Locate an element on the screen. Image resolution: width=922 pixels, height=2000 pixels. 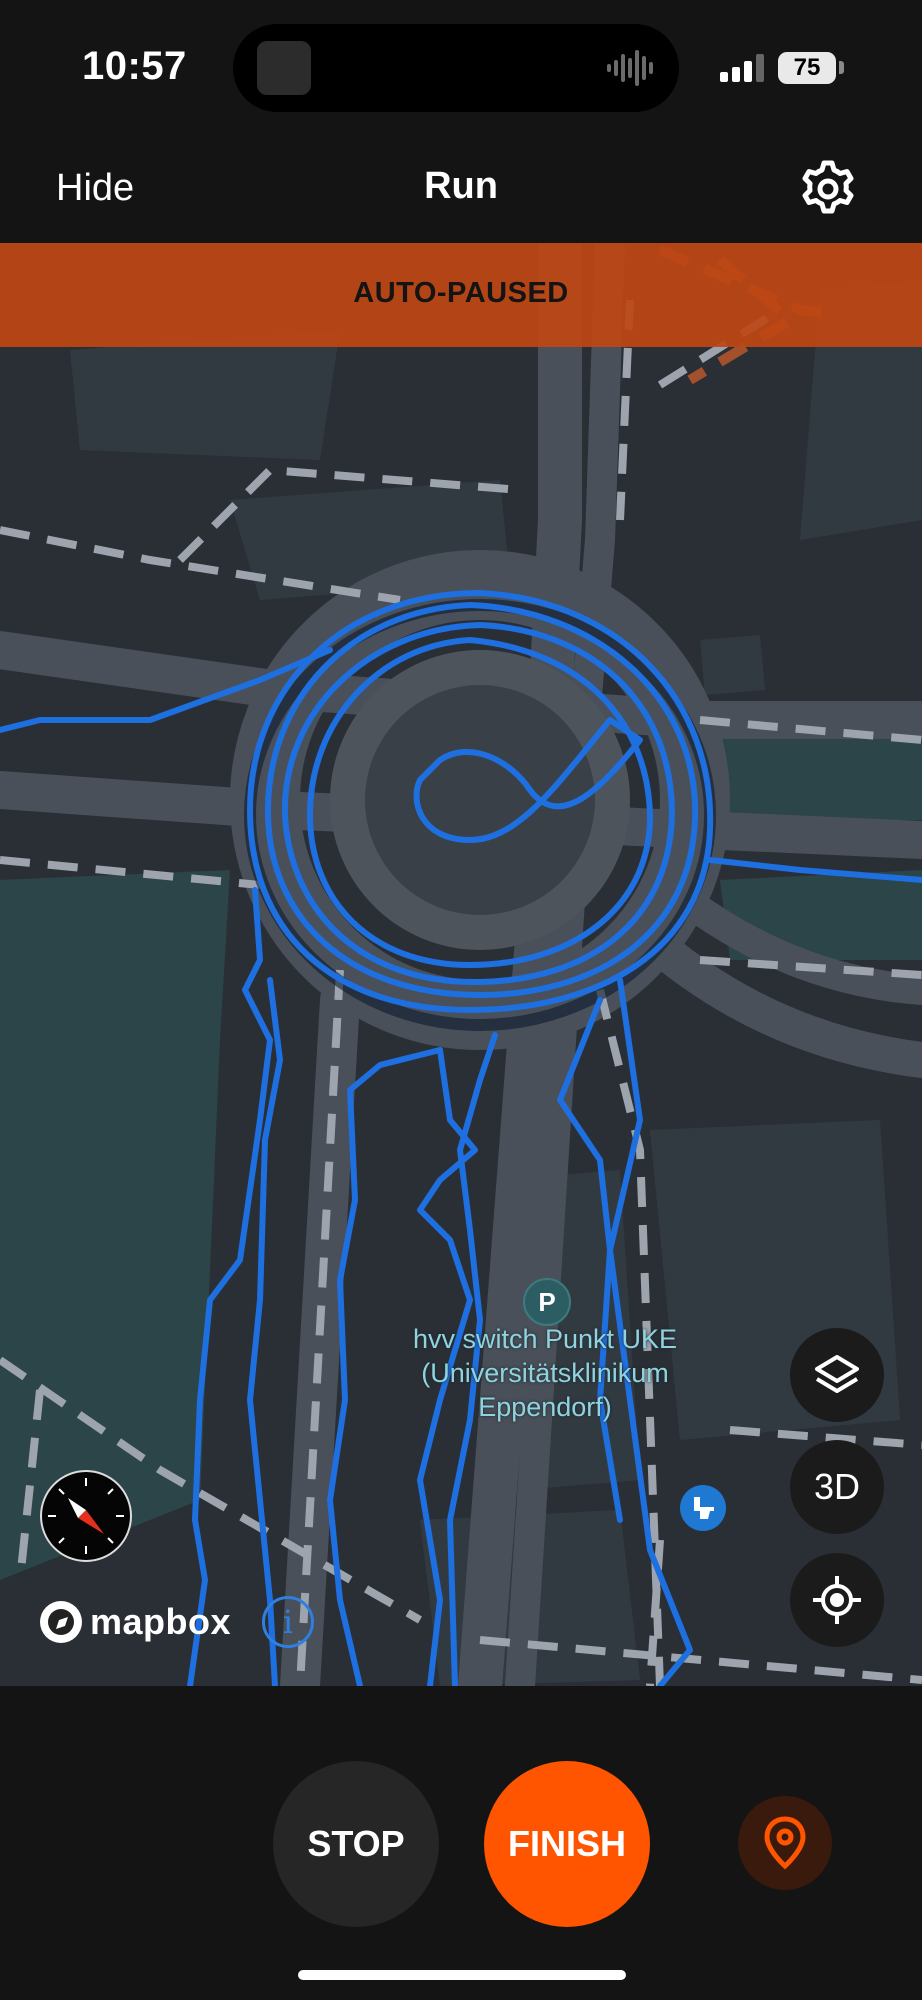
mapbox-mark-icon is located at coordinates (61, 1622).